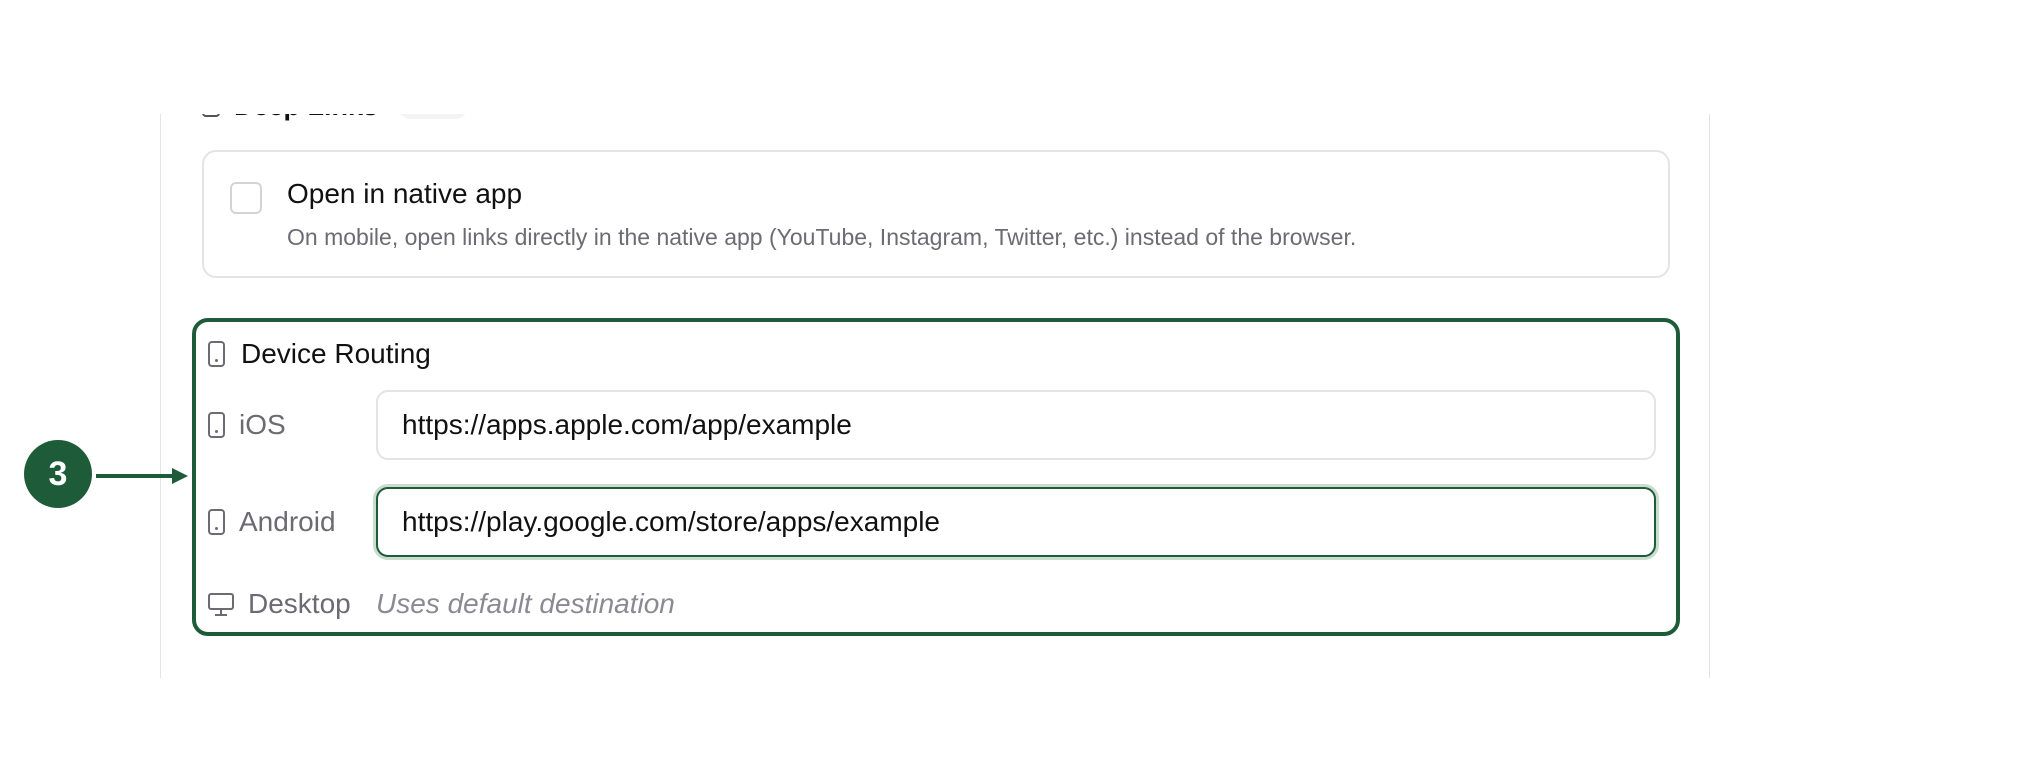 Image resolution: width=2024 pixels, height=784 pixels. Describe the element at coordinates (336, 353) in the screenshot. I see `device-routing-title: Device Routing` at that location.